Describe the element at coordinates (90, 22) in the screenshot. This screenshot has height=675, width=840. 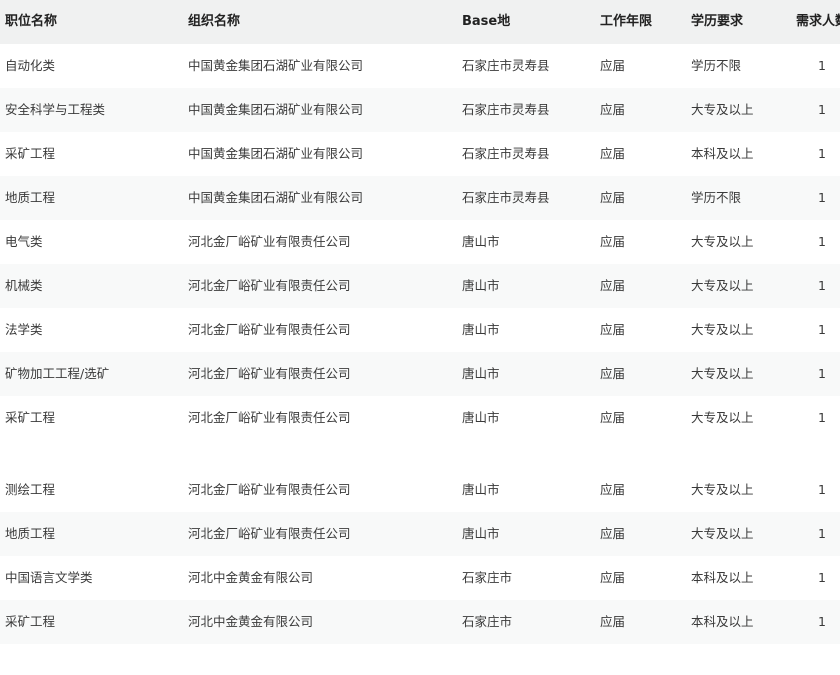
I see `header-position: 职位名称` at that location.